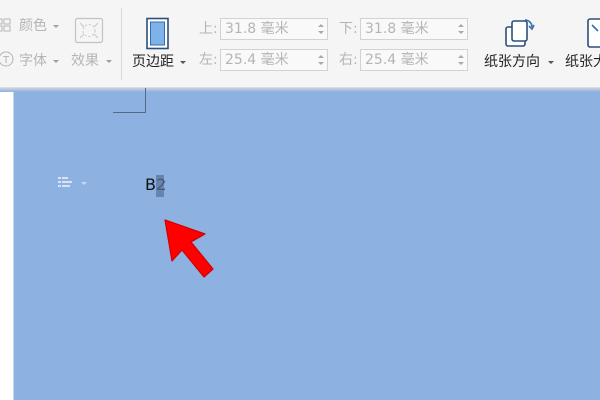 The width and height of the screenshot is (600, 400). What do you see at coordinates (208, 60) in the screenshot?
I see `left-margin-label: 左:` at bounding box center [208, 60].